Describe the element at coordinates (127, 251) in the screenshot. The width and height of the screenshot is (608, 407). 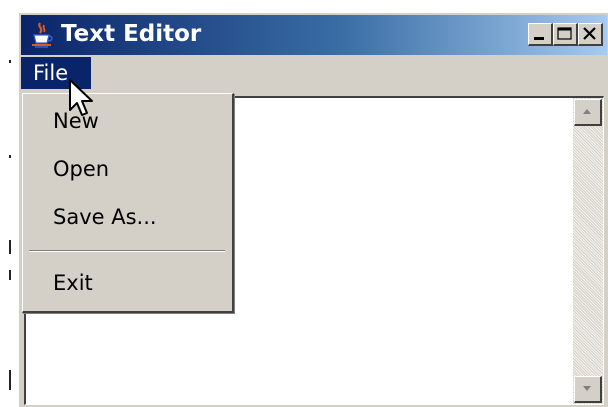
I see `menu-separator` at that location.